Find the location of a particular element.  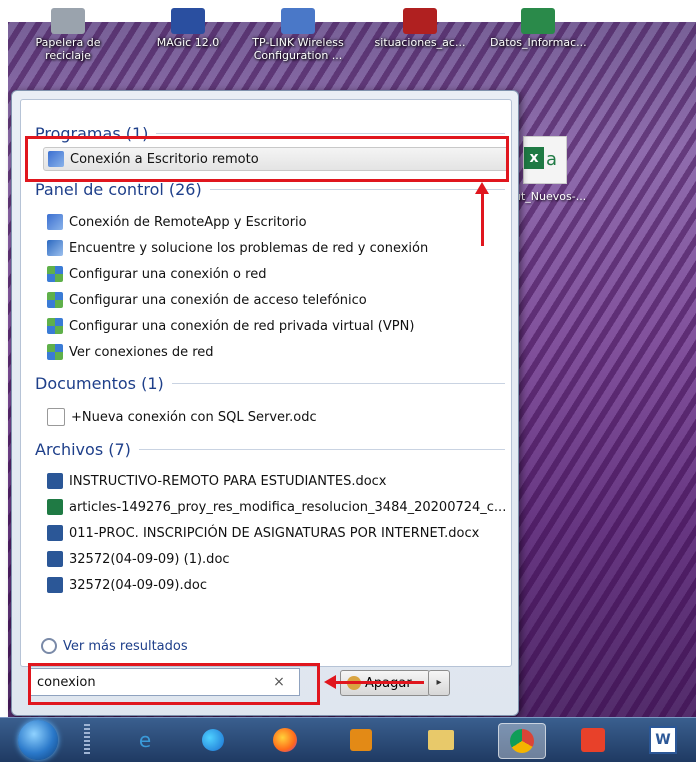

highlight-box-program is located at coordinates (267, 159).